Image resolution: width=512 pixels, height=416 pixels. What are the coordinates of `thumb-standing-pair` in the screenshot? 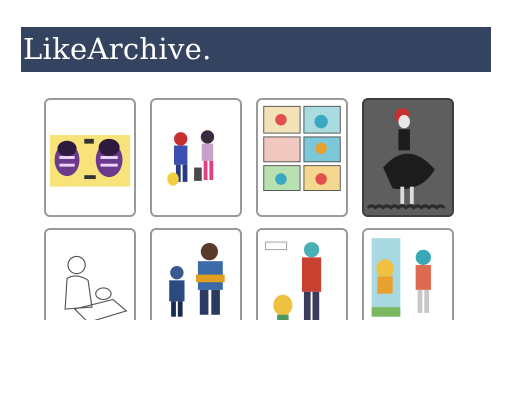 It's located at (408, 274).